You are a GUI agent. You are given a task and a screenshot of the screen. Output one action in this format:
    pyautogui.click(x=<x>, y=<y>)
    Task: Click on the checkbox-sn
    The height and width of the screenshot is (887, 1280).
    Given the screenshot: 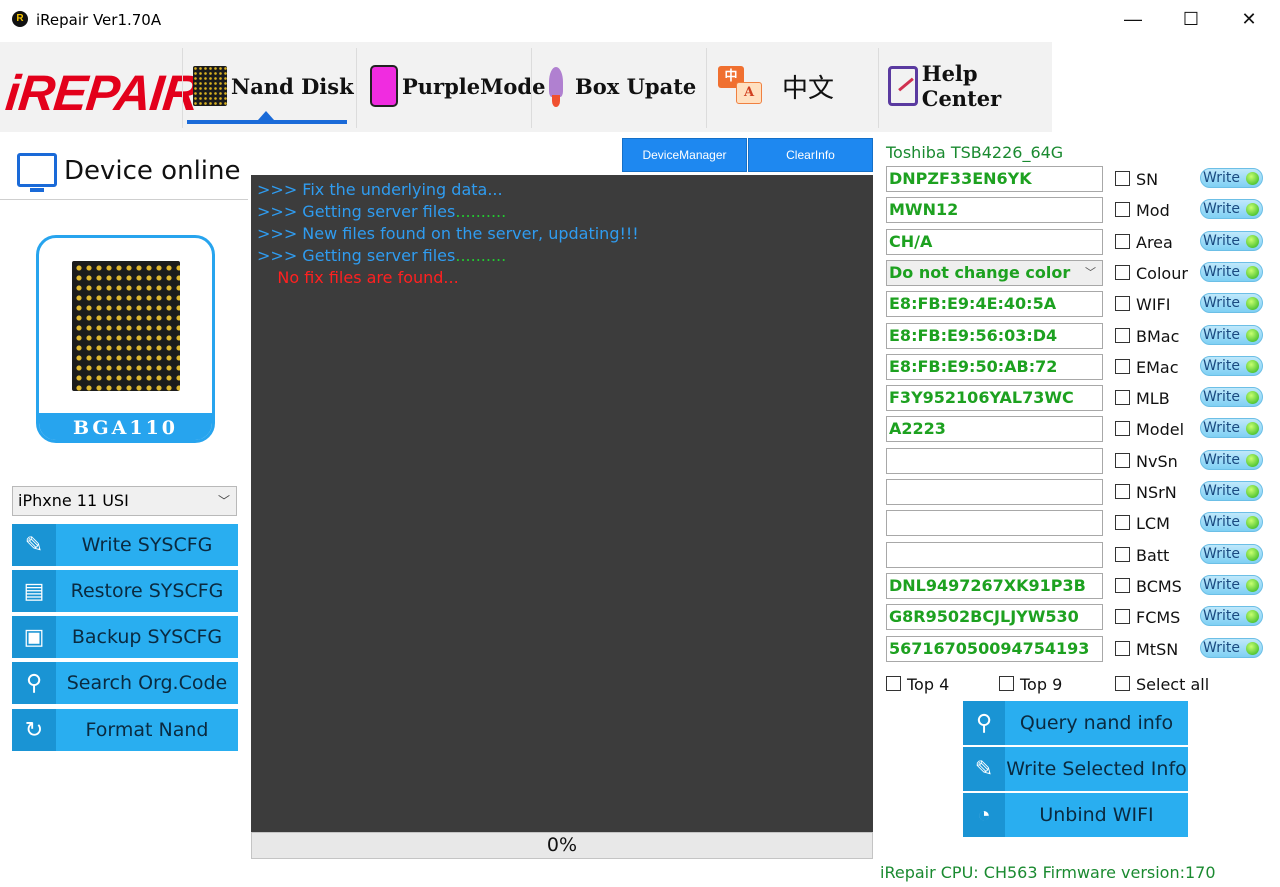 What is the action you would take?
    pyautogui.click(x=1122, y=178)
    